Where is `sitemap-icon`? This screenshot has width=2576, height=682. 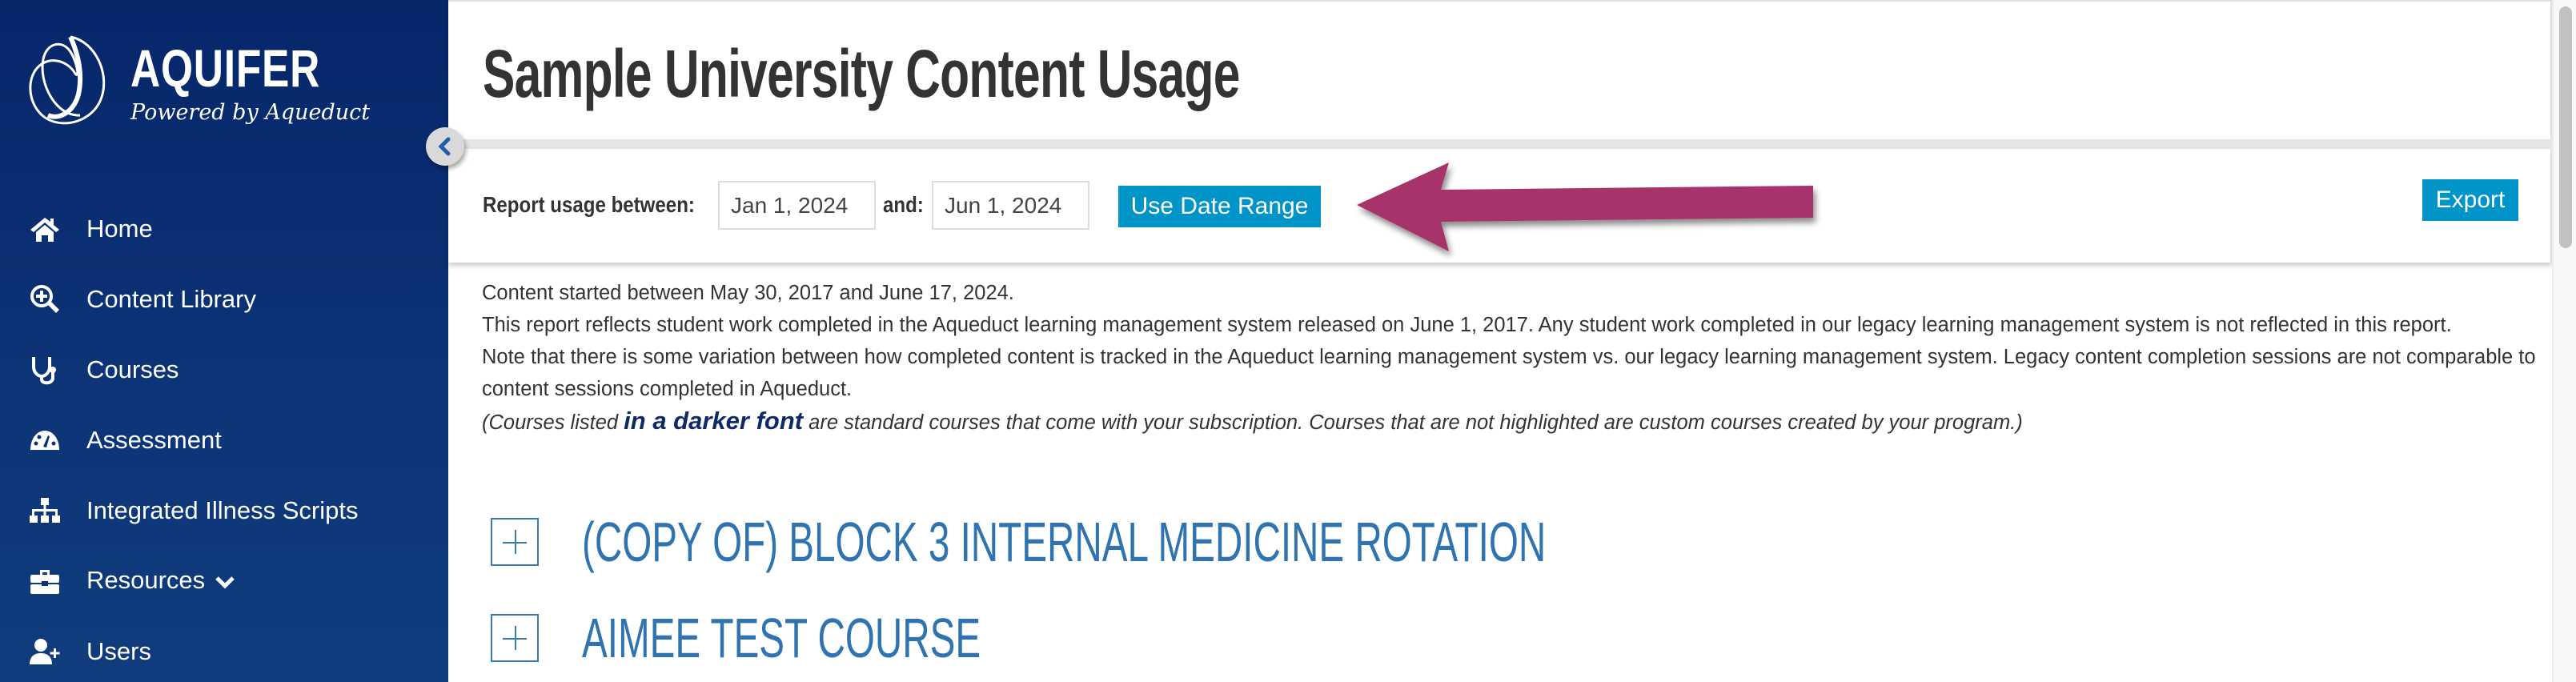
sitemap-icon is located at coordinates (44, 511).